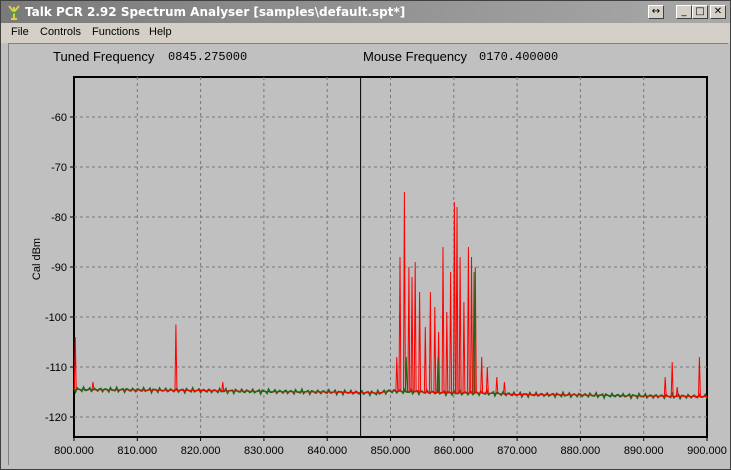 The width and height of the screenshot is (731, 470). I want to click on y-tick-label: -70, so click(59, 168).